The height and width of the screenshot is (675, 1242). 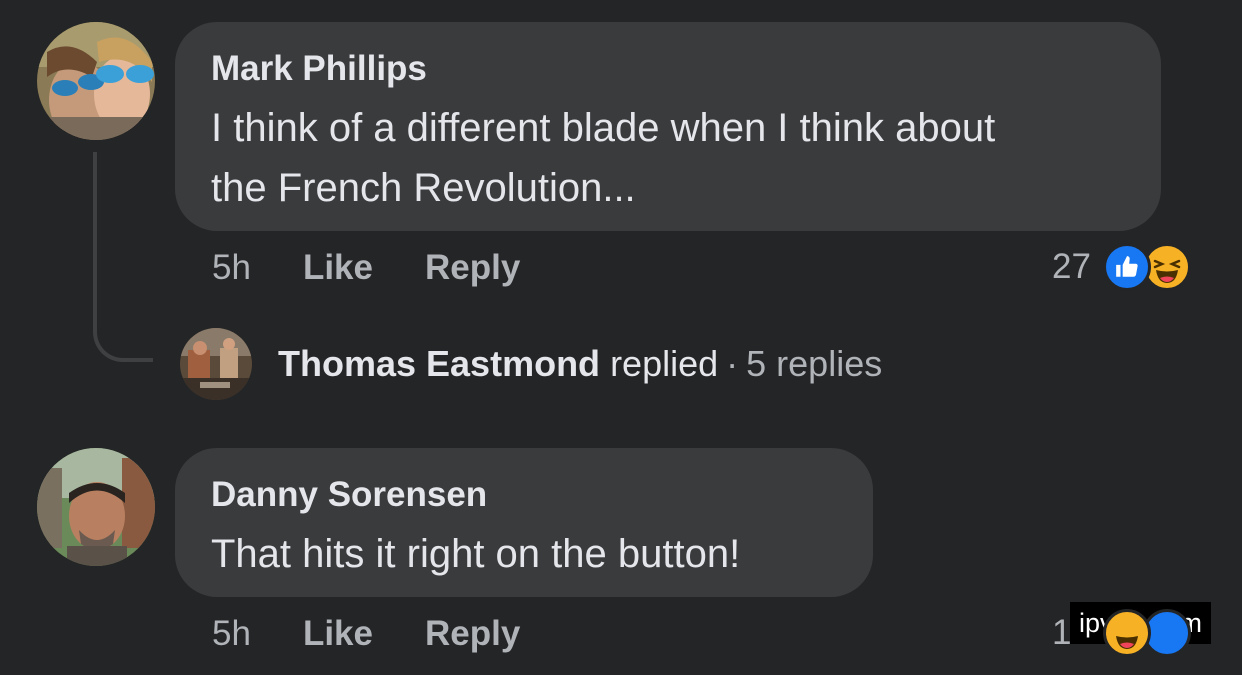 What do you see at coordinates (1071, 266) in the screenshot?
I see `reaction-count: 27` at bounding box center [1071, 266].